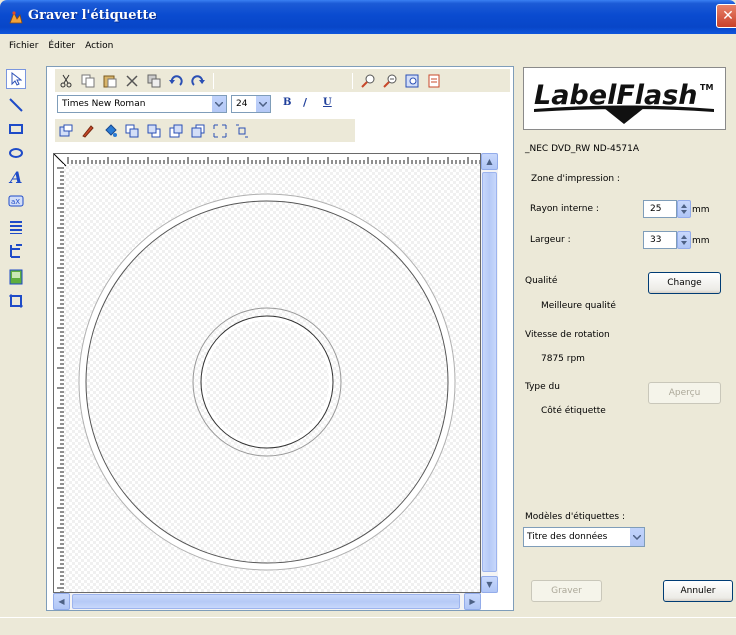 The width and height of the screenshot is (736, 635). I want to click on qualite-value: Meilleure qualité, so click(578, 306).